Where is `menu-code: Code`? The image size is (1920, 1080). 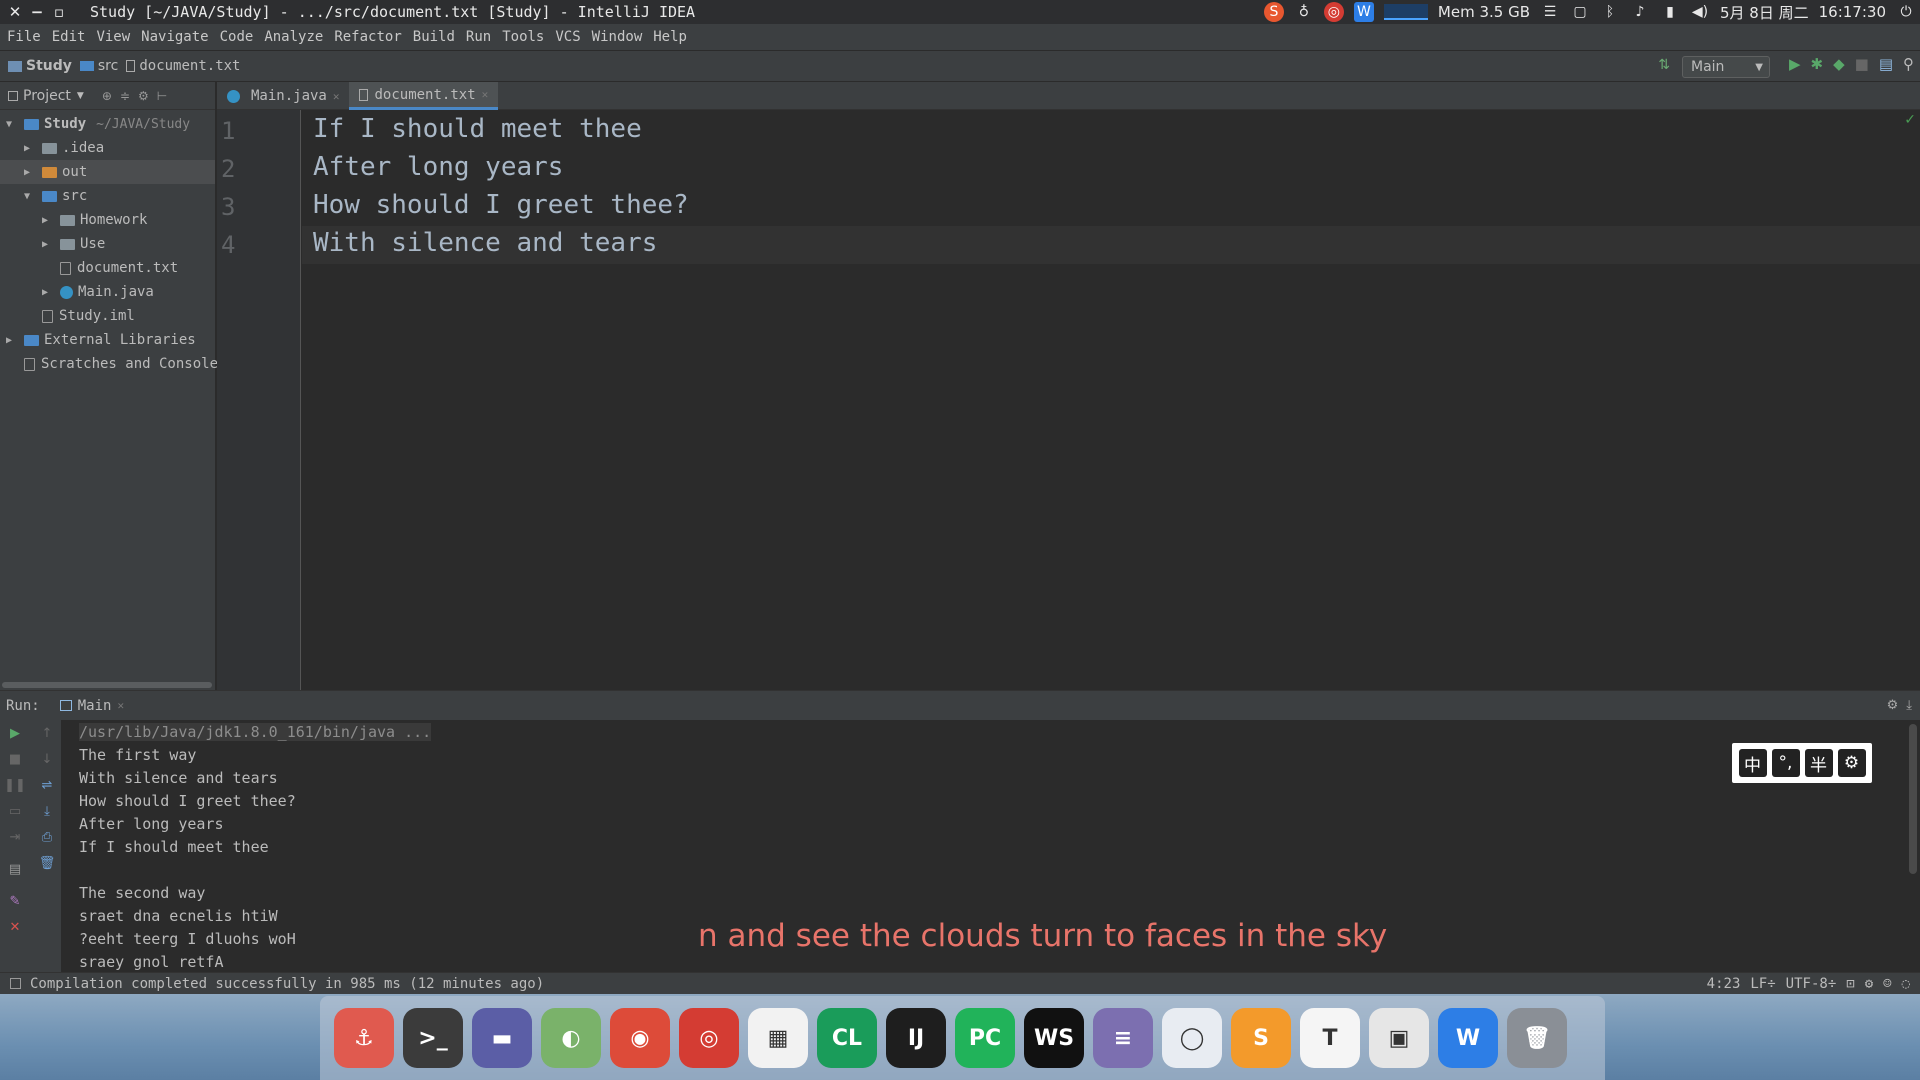
menu-code: Code is located at coordinates (237, 37).